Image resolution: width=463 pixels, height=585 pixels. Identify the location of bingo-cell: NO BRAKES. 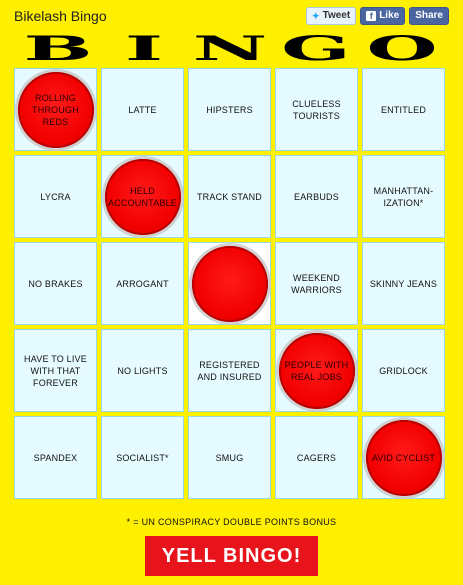
(55, 283).